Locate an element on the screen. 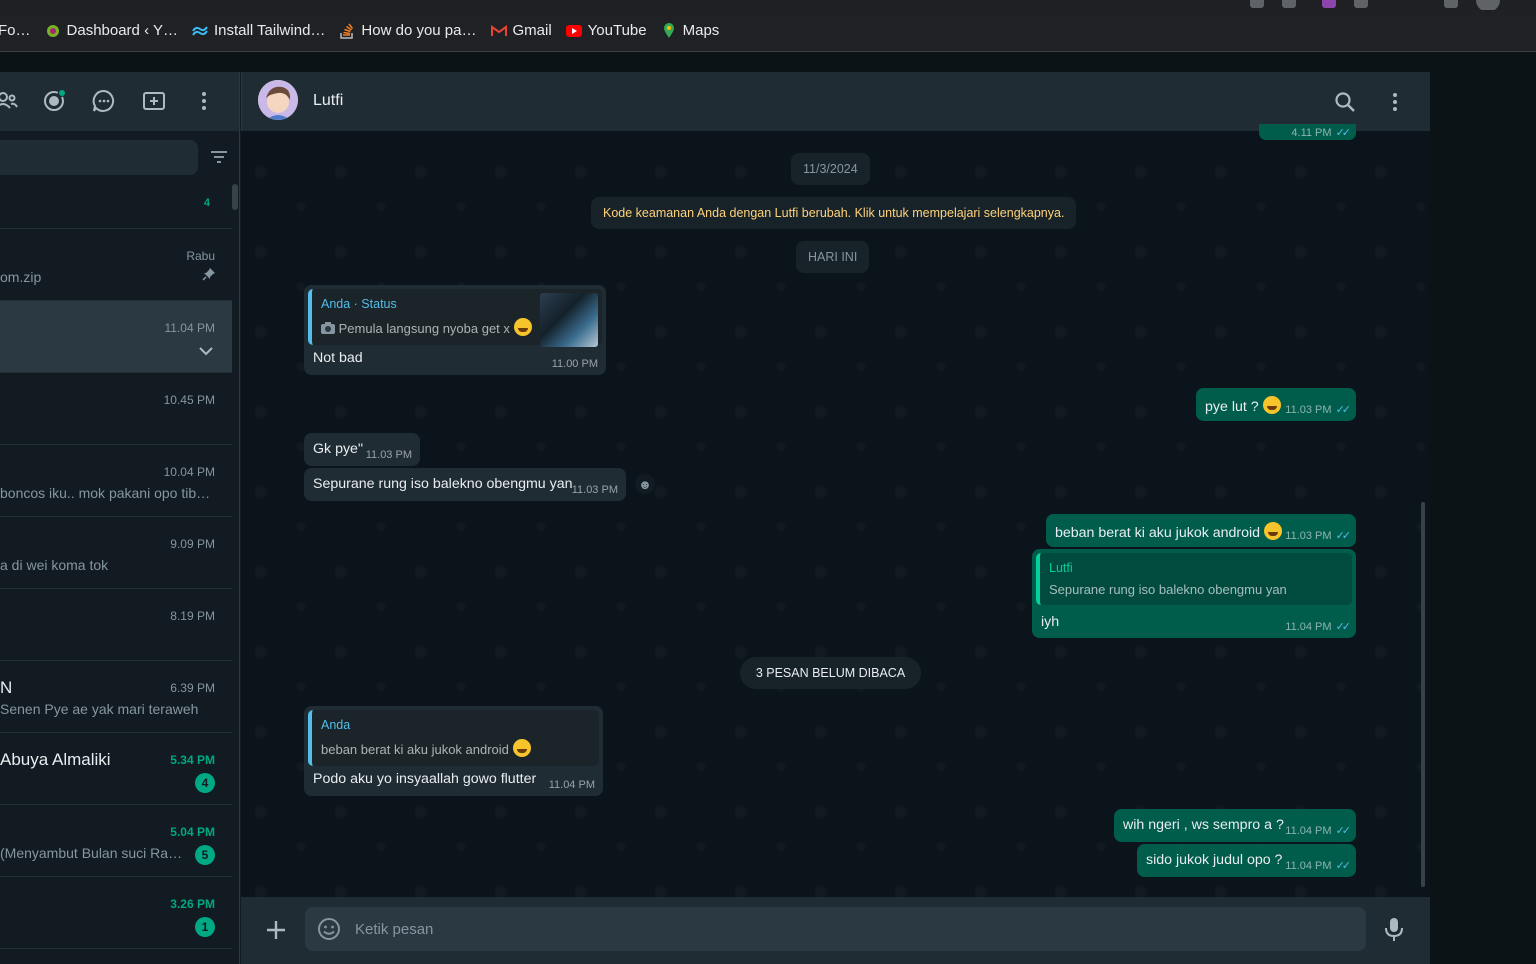 The height and width of the screenshot is (964, 1536). message-text-value: beban berat ki aku jukok android is located at coordinates (1158, 533).